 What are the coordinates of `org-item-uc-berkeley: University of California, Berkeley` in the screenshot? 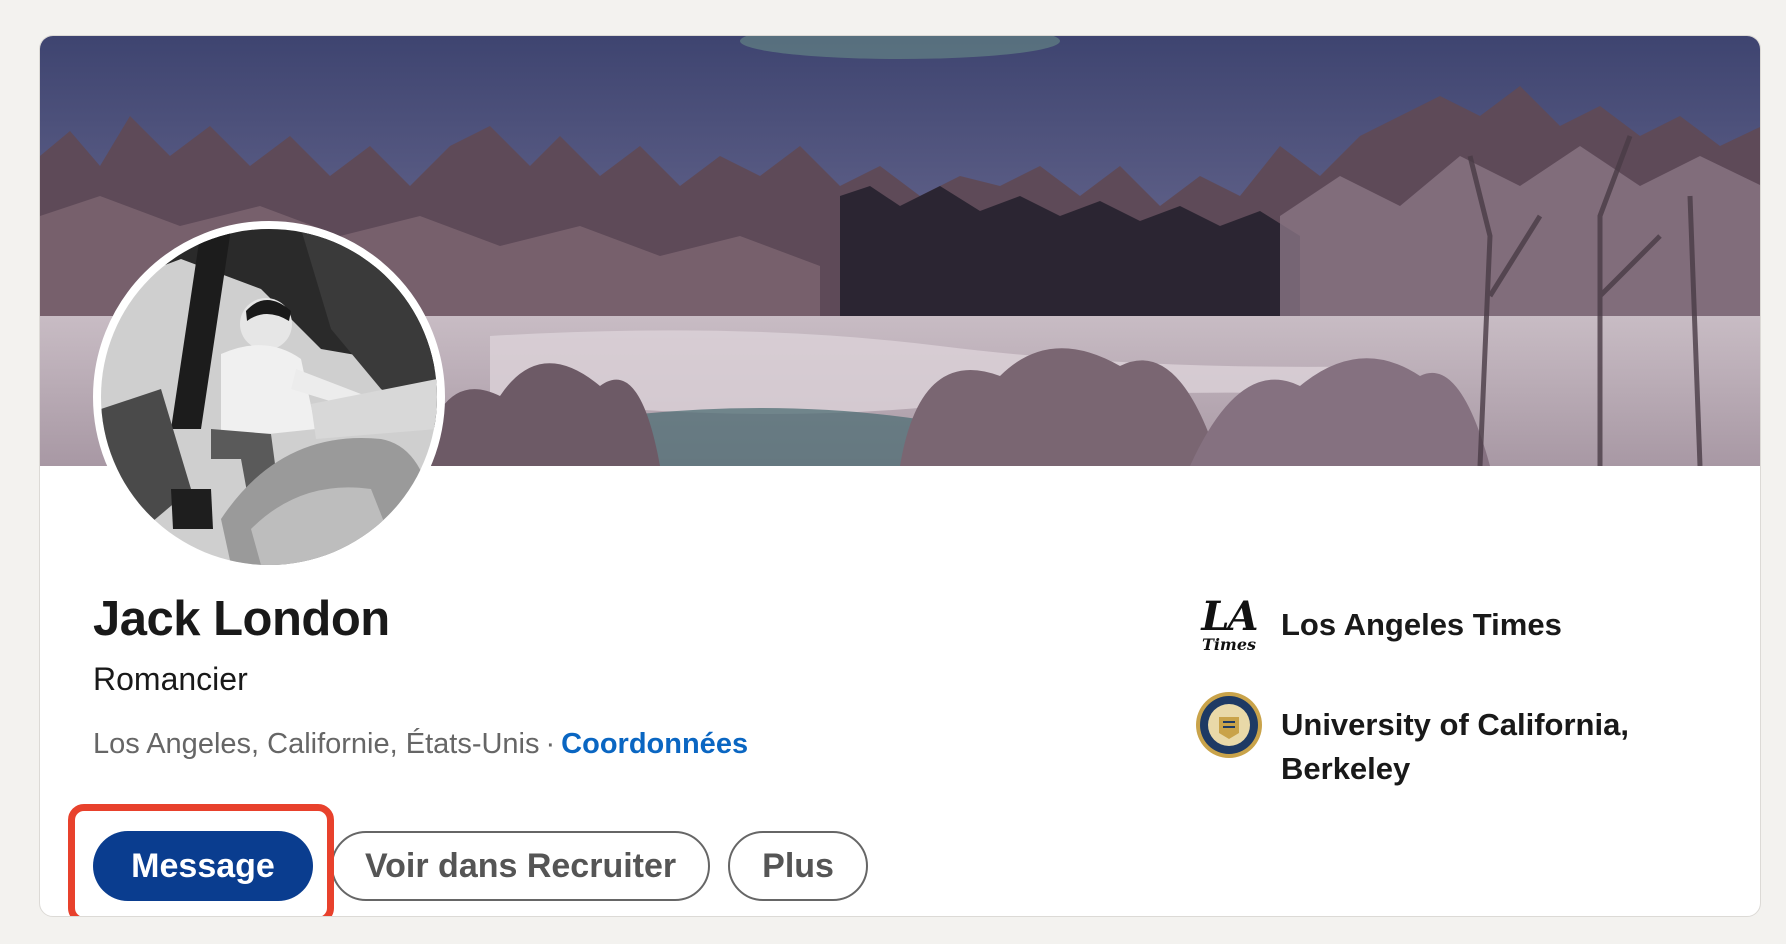 It's located at (1465, 741).